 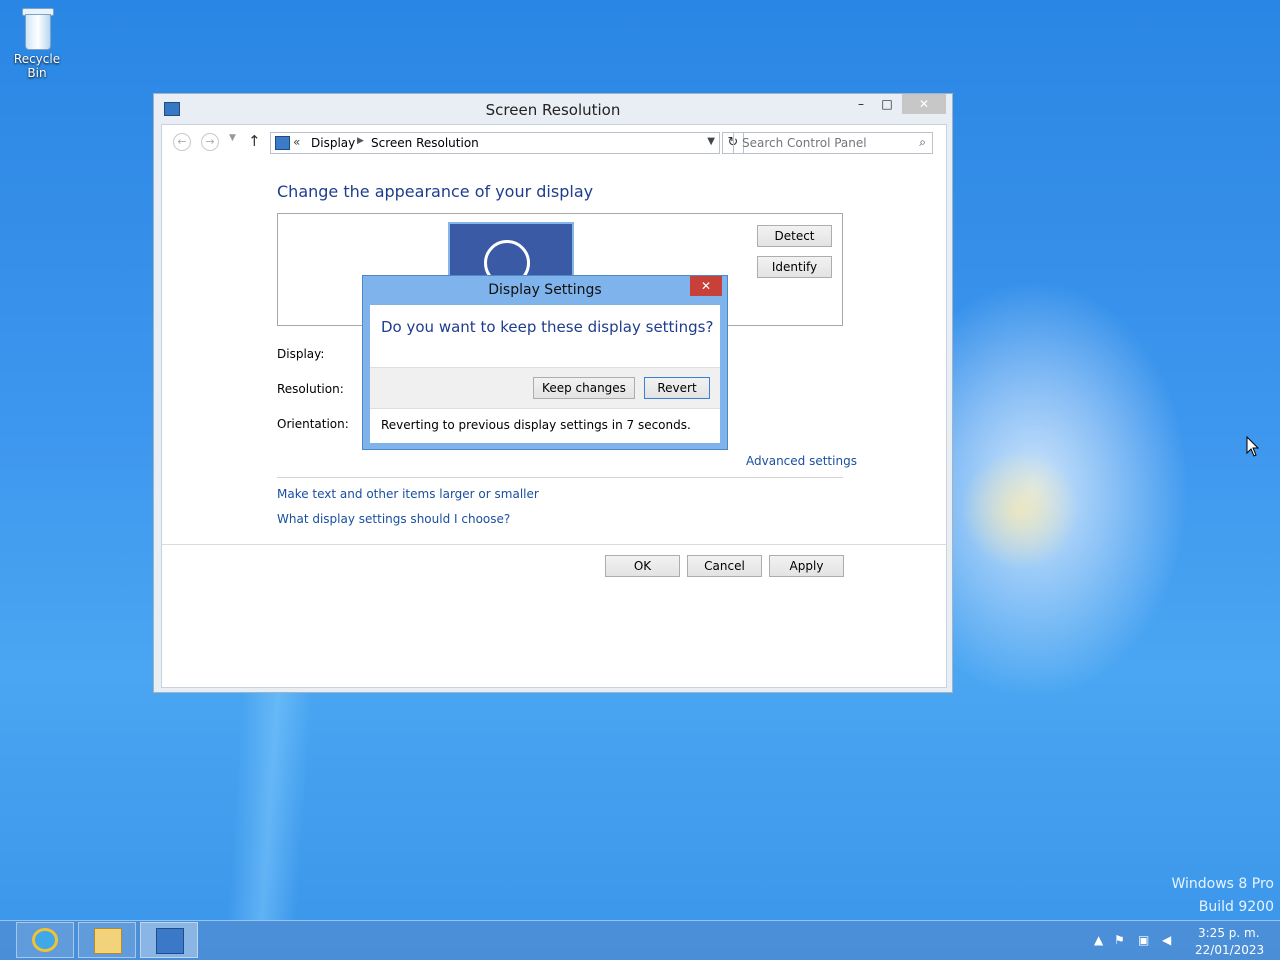 What do you see at coordinates (1229, 933) in the screenshot?
I see `clock-time: 3:25 p. m.` at bounding box center [1229, 933].